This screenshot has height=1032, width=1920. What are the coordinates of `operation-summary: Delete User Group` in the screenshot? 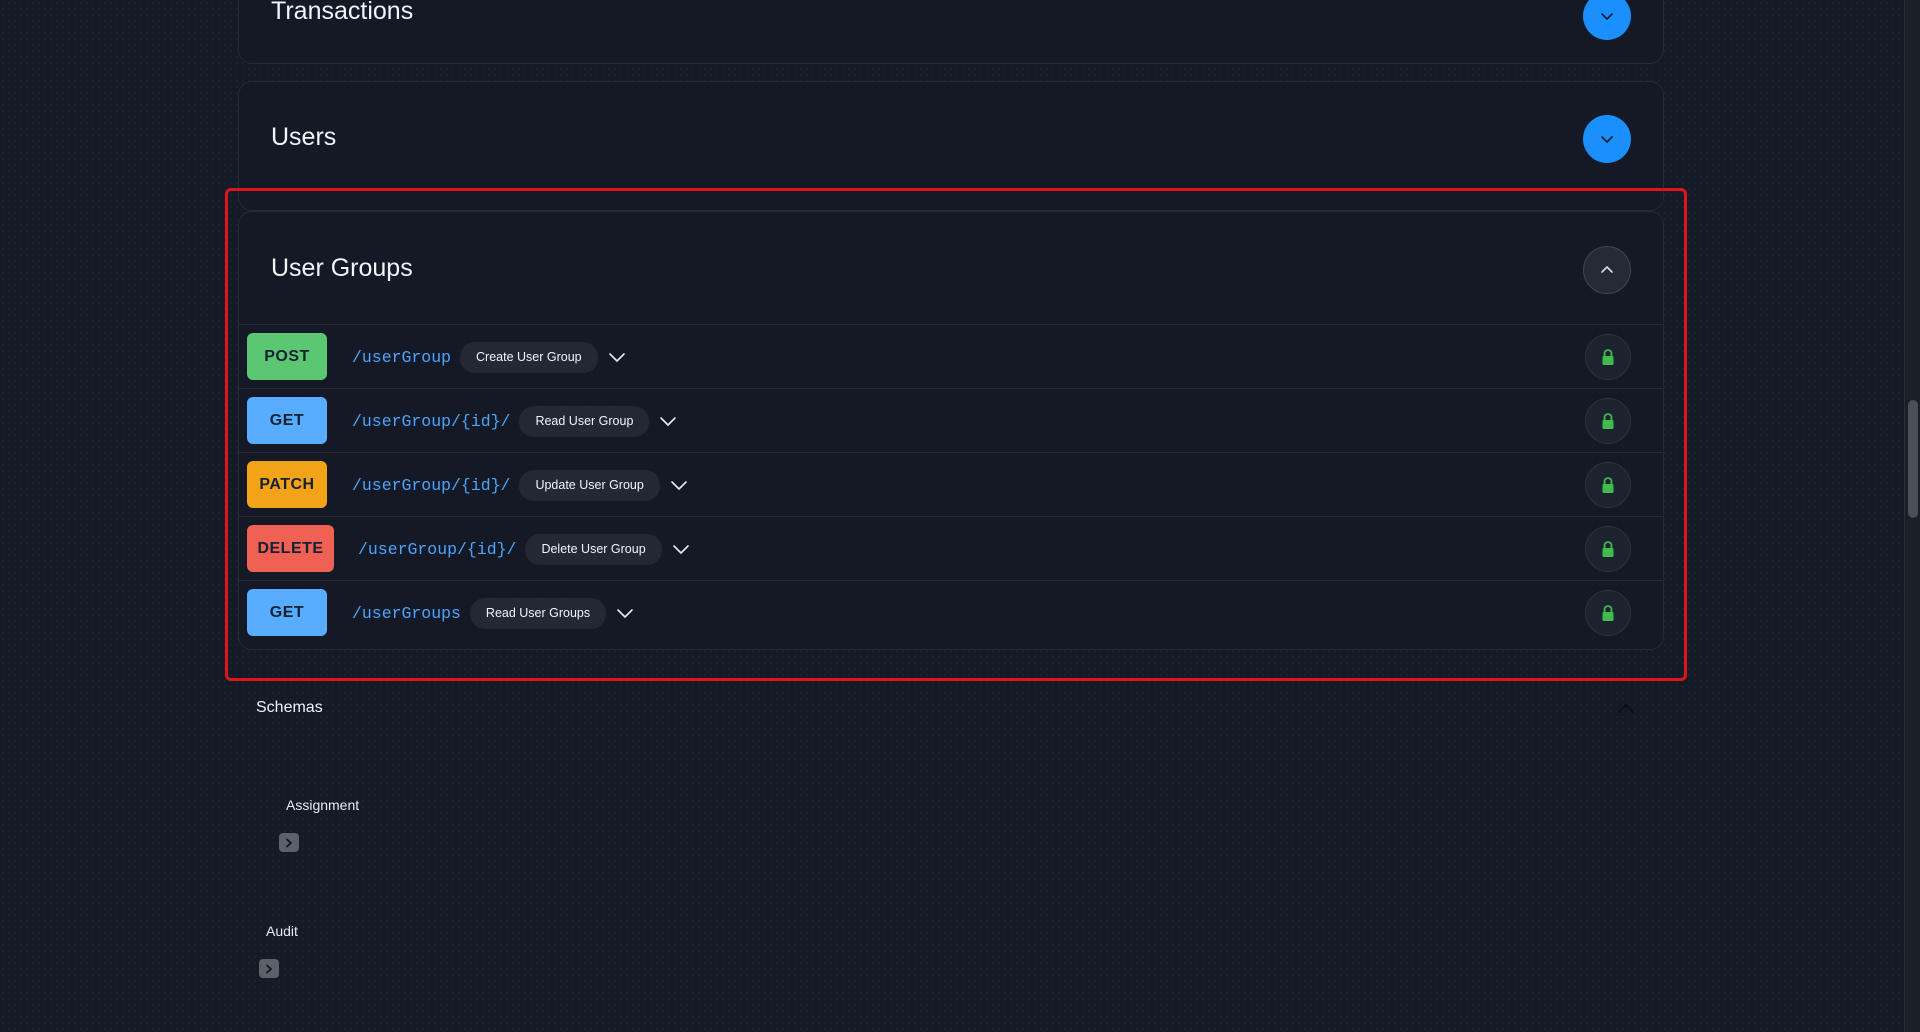 It's located at (593, 549).